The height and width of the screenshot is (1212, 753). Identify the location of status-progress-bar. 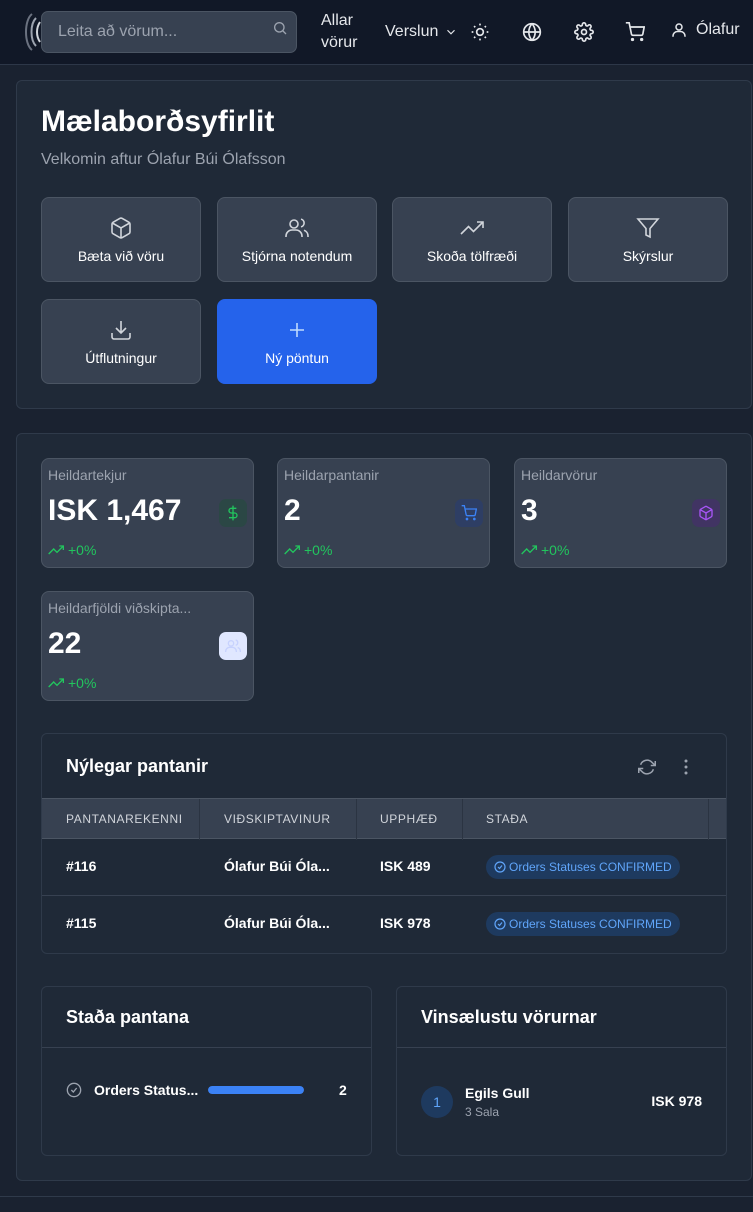
(256, 1090).